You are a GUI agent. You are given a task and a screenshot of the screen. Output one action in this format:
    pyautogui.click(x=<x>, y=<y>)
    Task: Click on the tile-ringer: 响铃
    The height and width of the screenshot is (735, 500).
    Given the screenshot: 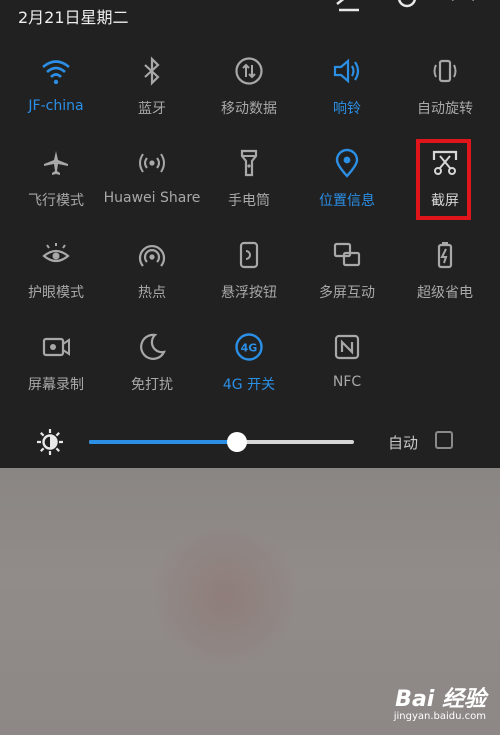 What is the action you would take?
    pyautogui.click(x=347, y=94)
    